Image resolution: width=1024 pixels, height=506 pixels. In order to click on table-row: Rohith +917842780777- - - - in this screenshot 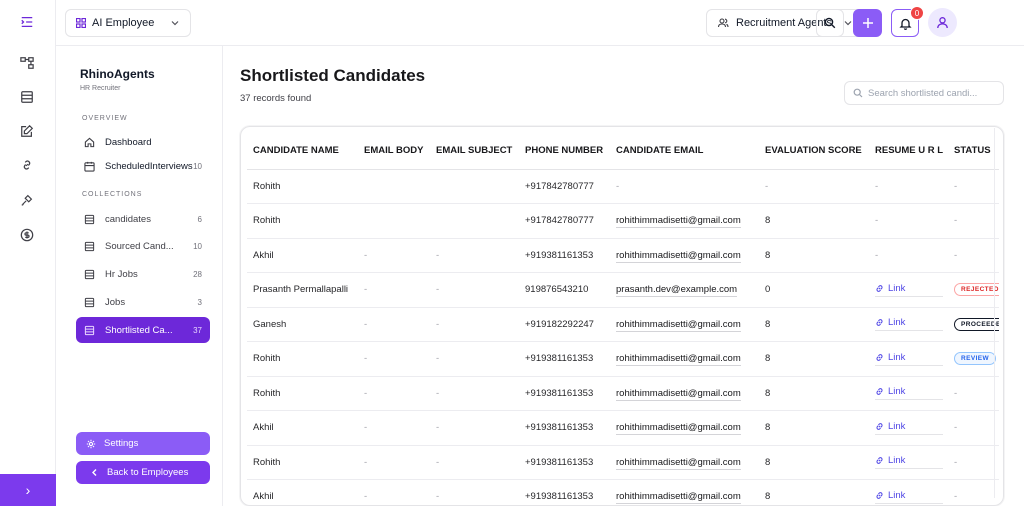, I will do `click(623, 186)`.